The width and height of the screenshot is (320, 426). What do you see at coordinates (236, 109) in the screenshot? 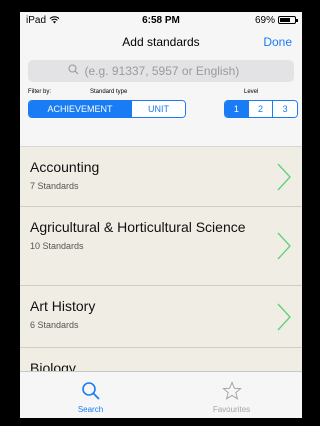
I see `level-option-1: 1` at bounding box center [236, 109].